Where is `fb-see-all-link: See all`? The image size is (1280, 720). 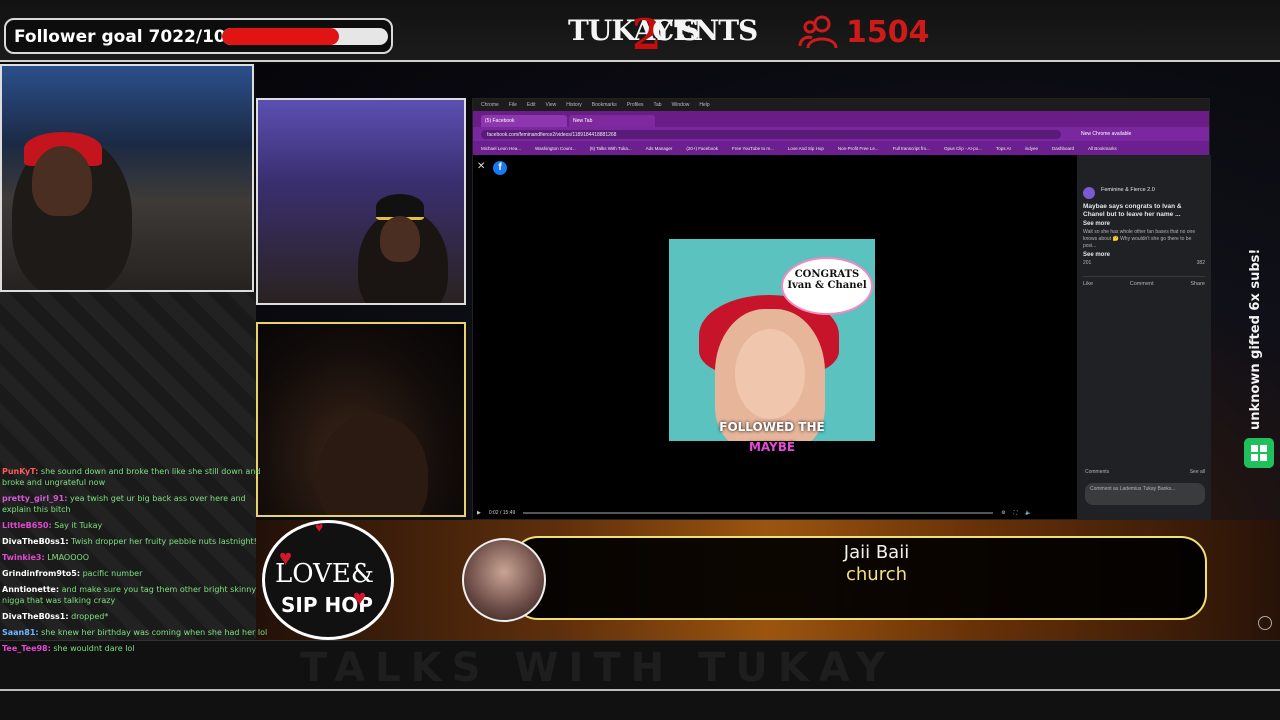 fb-see-all-link: See all is located at coordinates (1197, 472).